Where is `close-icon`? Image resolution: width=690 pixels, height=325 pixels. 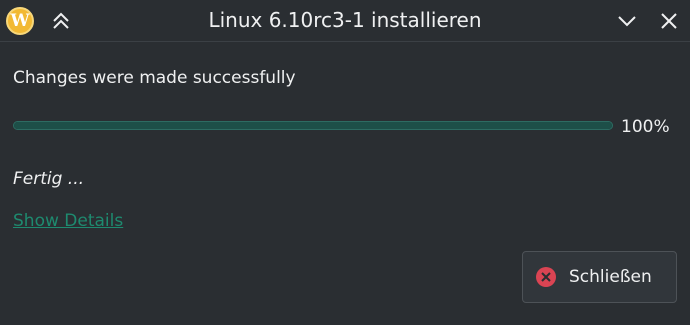 close-icon is located at coordinates (669, 21).